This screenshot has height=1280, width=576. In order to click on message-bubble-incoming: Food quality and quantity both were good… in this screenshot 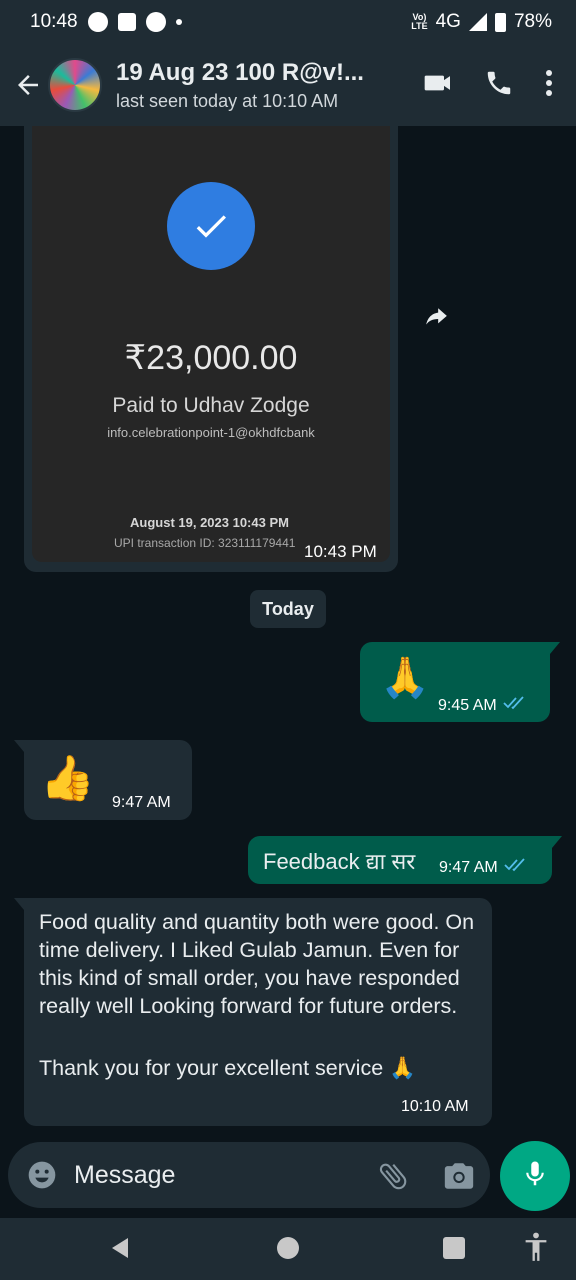, I will do `click(258, 1012)`.